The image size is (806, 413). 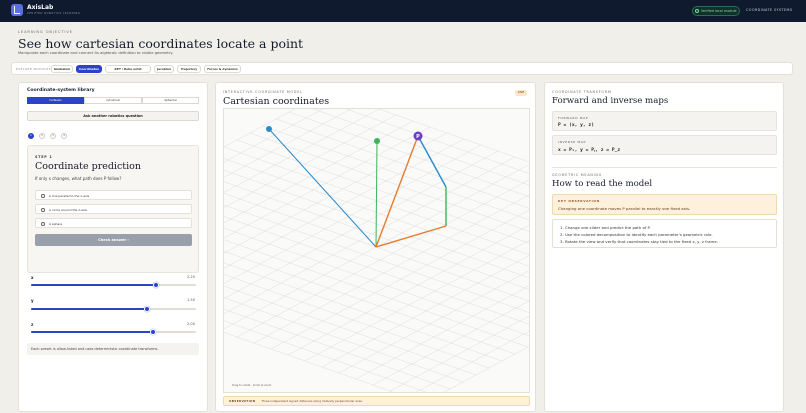 What do you see at coordinates (242, 401) in the screenshot?
I see `observation-label: OBSERVATION` at bounding box center [242, 401].